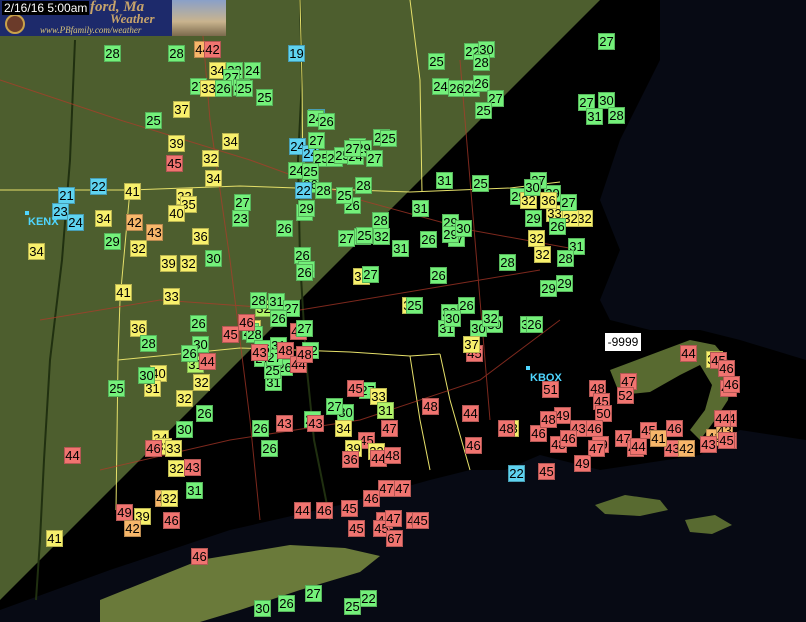 Image resolution: width=806 pixels, height=622 pixels. Describe the element at coordinates (132, 528) in the screenshot. I see `station-reading: 42` at that location.